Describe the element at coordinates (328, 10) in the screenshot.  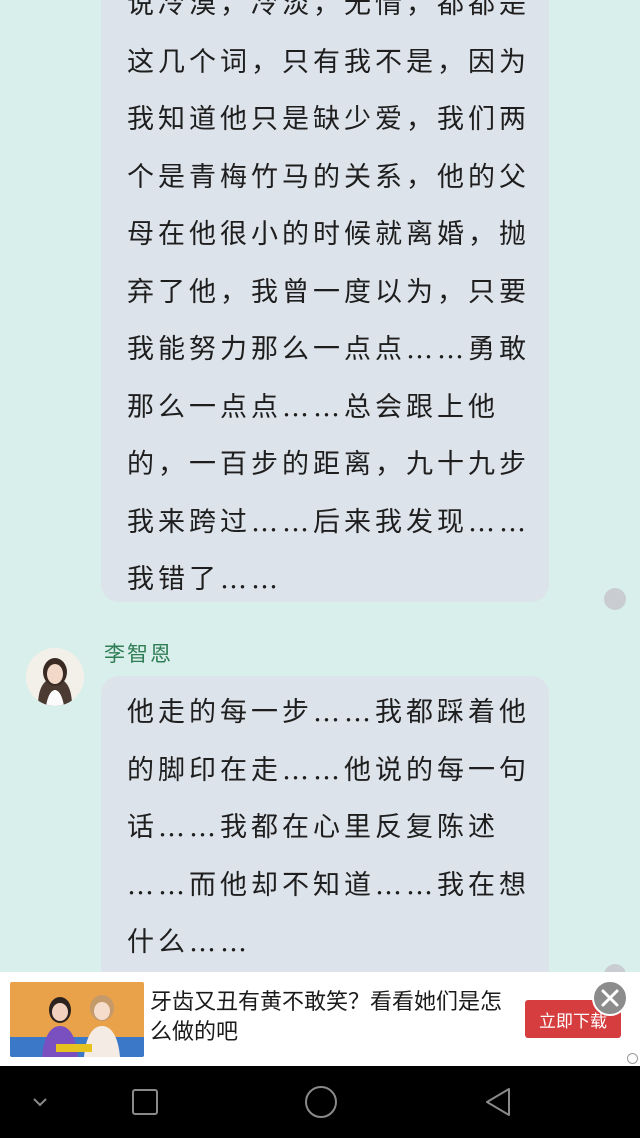
I see `message-line: 说冷漠，冷淡，无情，都都是` at that location.